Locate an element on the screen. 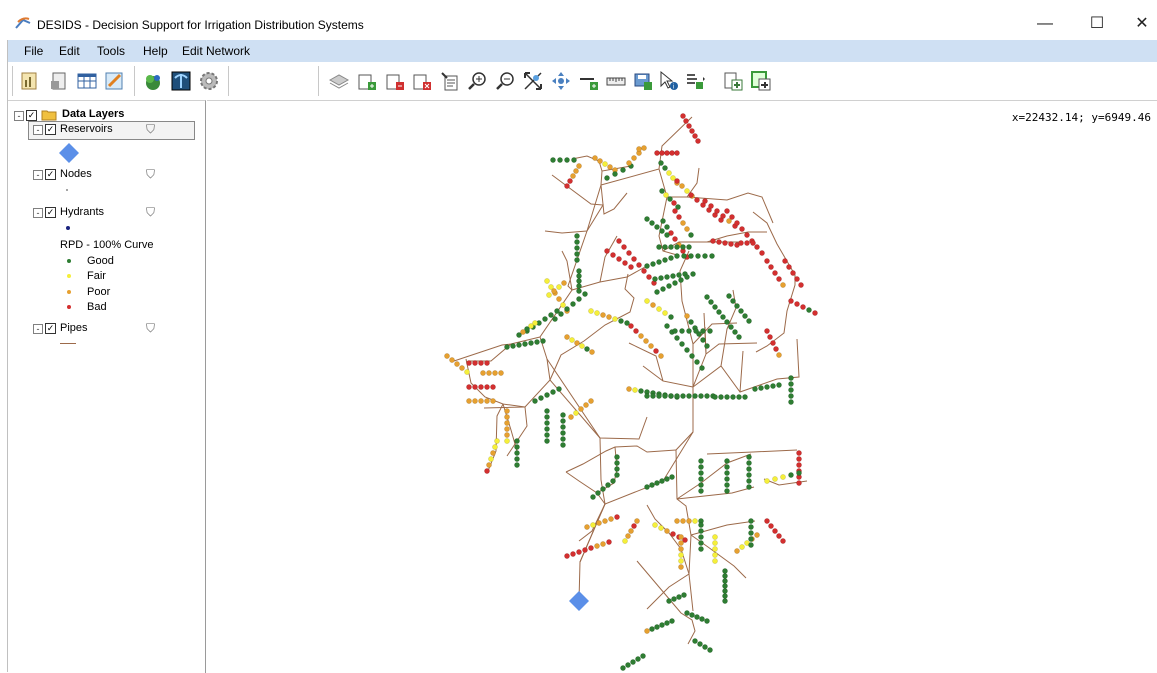  reservoir-marker is located at coordinates (579, 601).